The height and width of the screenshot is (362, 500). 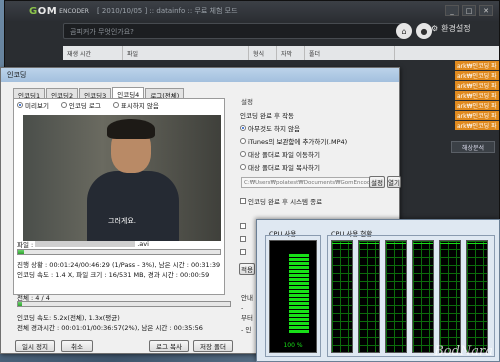 I want to click on tab-log-all: 로그(전체), so click(x=165, y=94).